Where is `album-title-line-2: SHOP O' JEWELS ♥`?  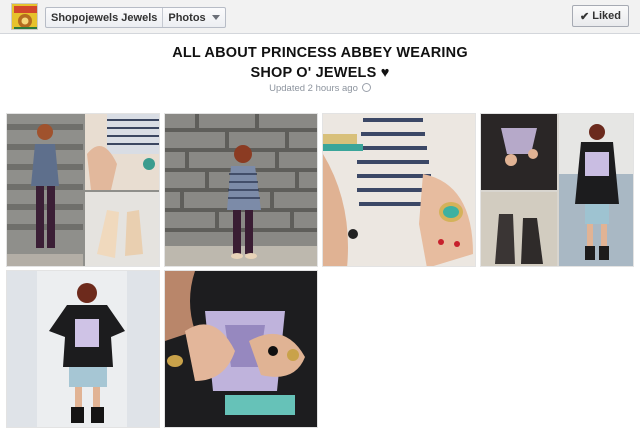 album-title-line-2: SHOP O' JEWELS ♥ is located at coordinates (320, 73).